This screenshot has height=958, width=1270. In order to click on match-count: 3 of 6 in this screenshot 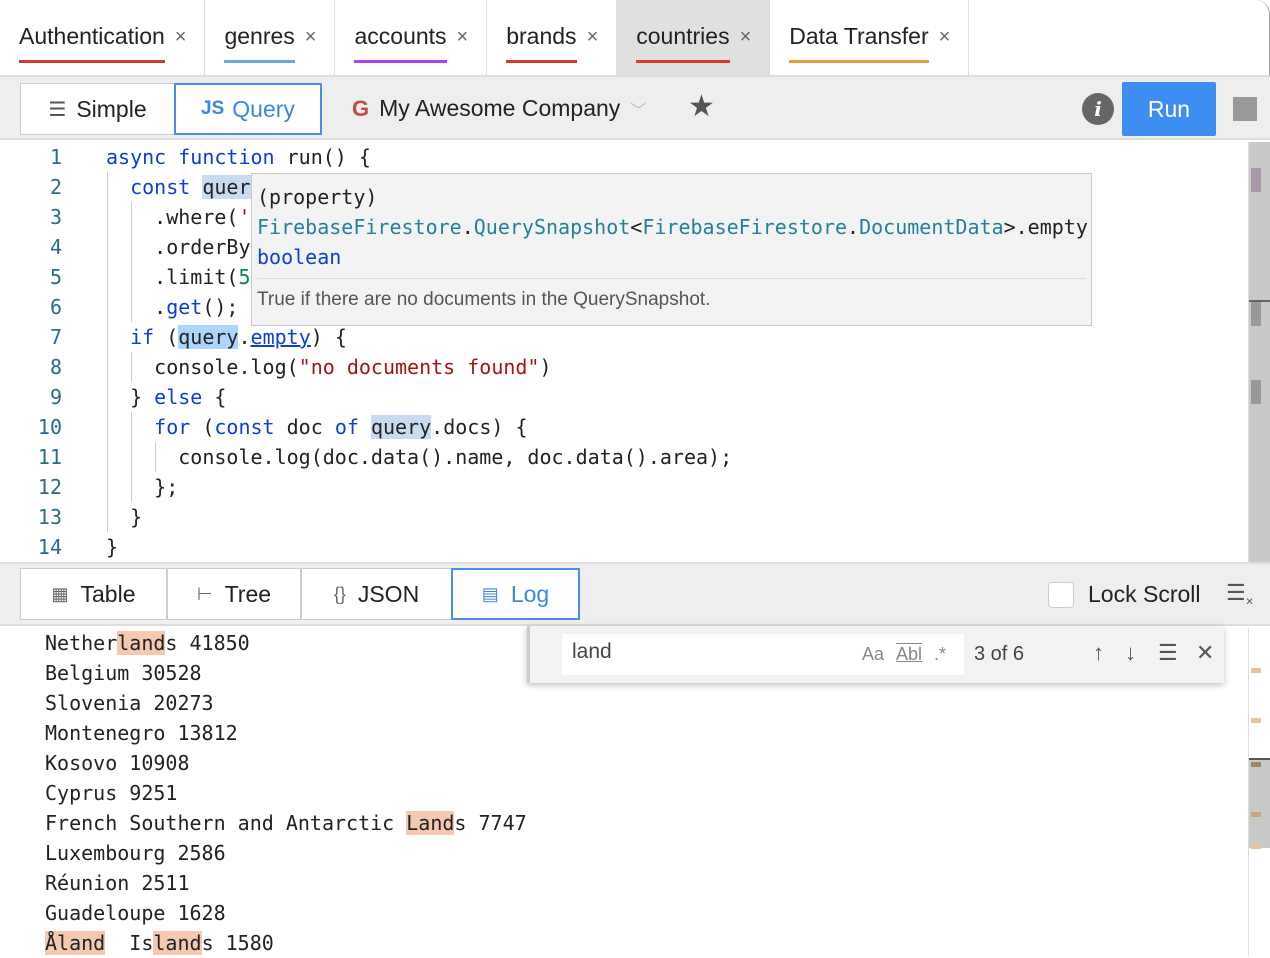, I will do `click(999, 654)`.